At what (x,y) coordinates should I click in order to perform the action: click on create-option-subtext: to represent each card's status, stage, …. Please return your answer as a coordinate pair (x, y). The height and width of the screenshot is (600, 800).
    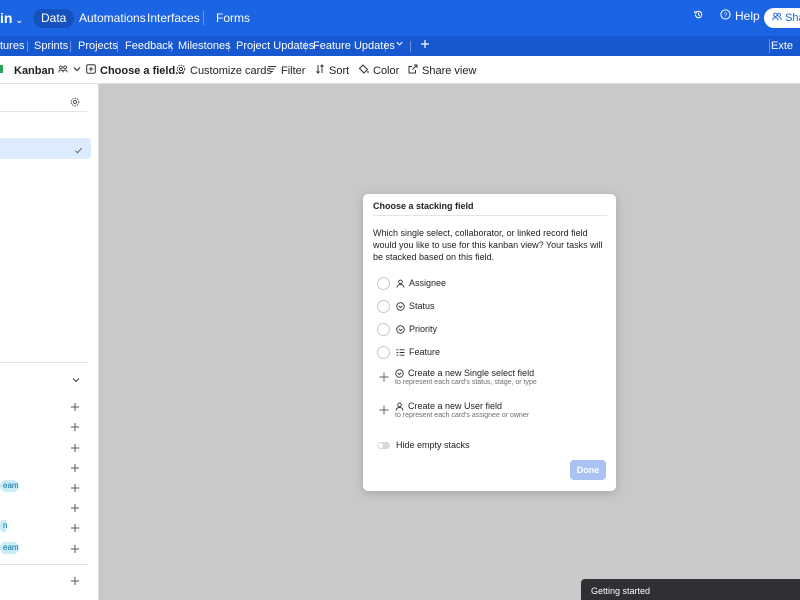
    Looking at the image, I should click on (466, 382).